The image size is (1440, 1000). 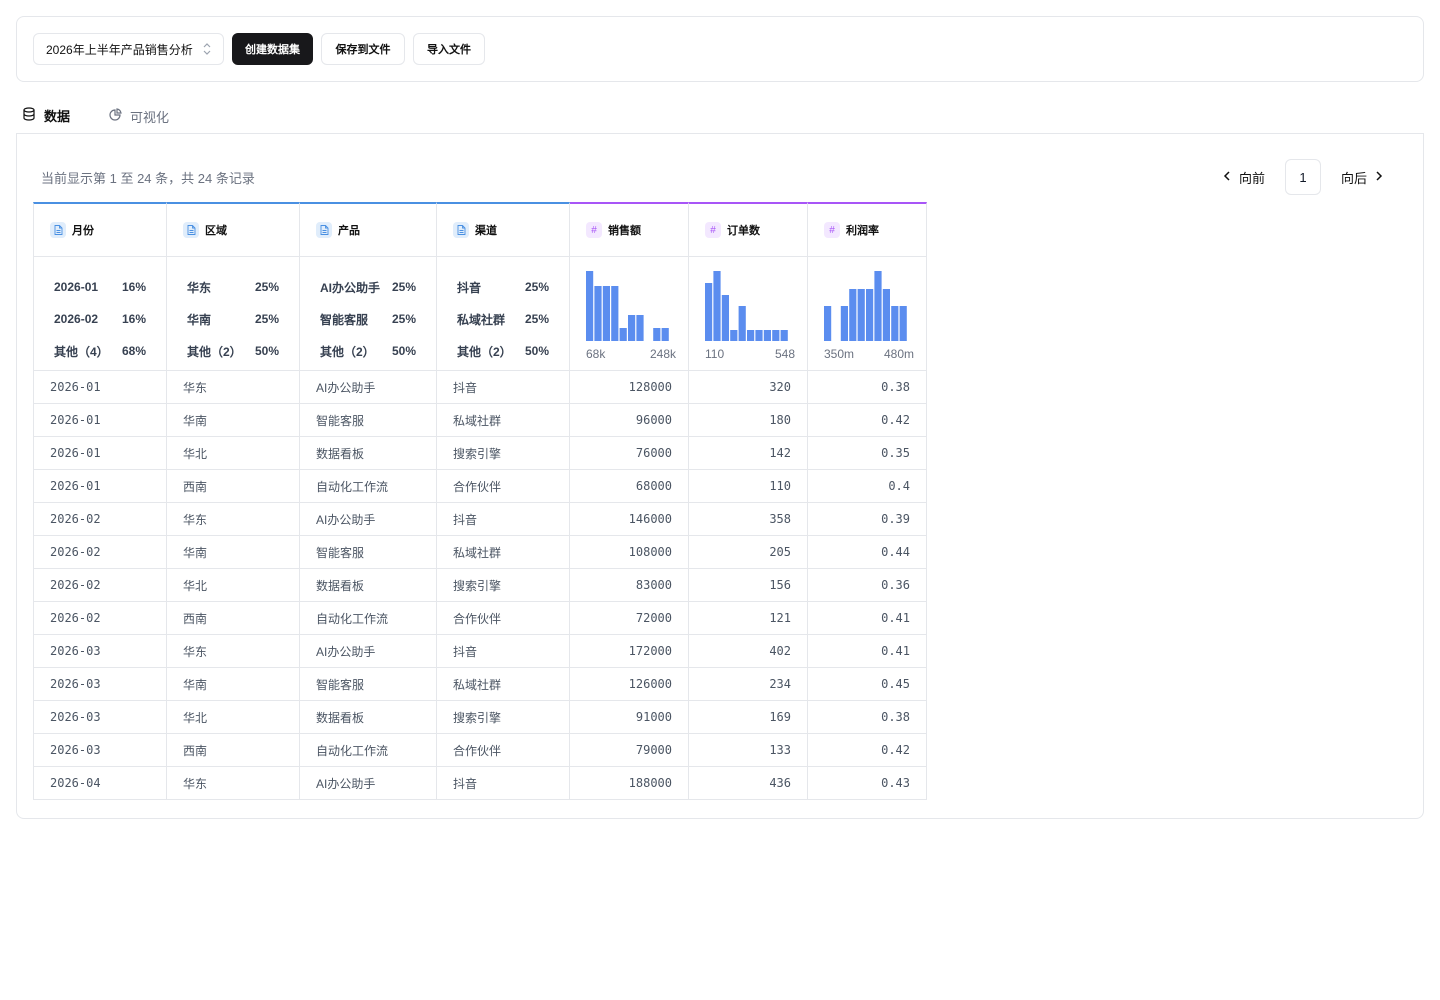 What do you see at coordinates (629, 453) in the screenshot?
I see `cell-sales: 76000` at bounding box center [629, 453].